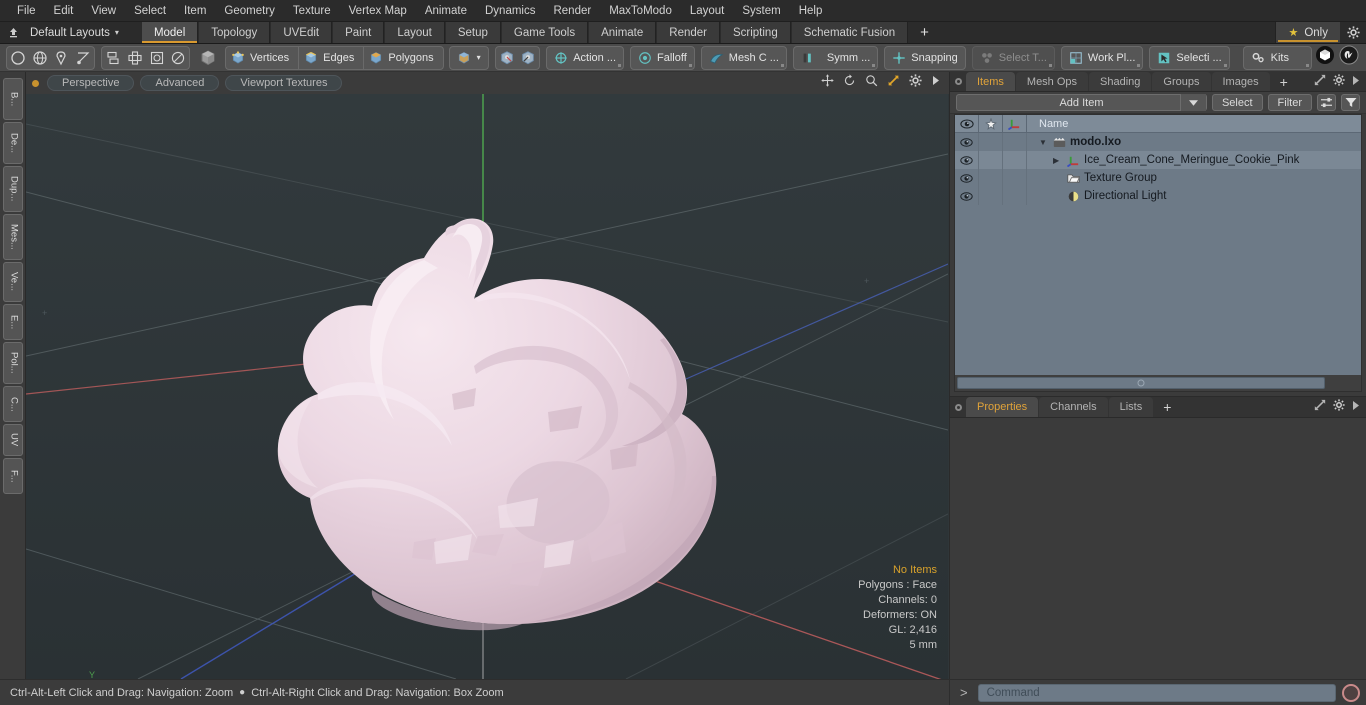 The height and width of the screenshot is (705, 1366). Describe the element at coordinates (1194, 160) in the screenshot. I see `row-name-cell: ▶ Ice_Cream_Cone_Meringue_Cookie_Pink` at that location.